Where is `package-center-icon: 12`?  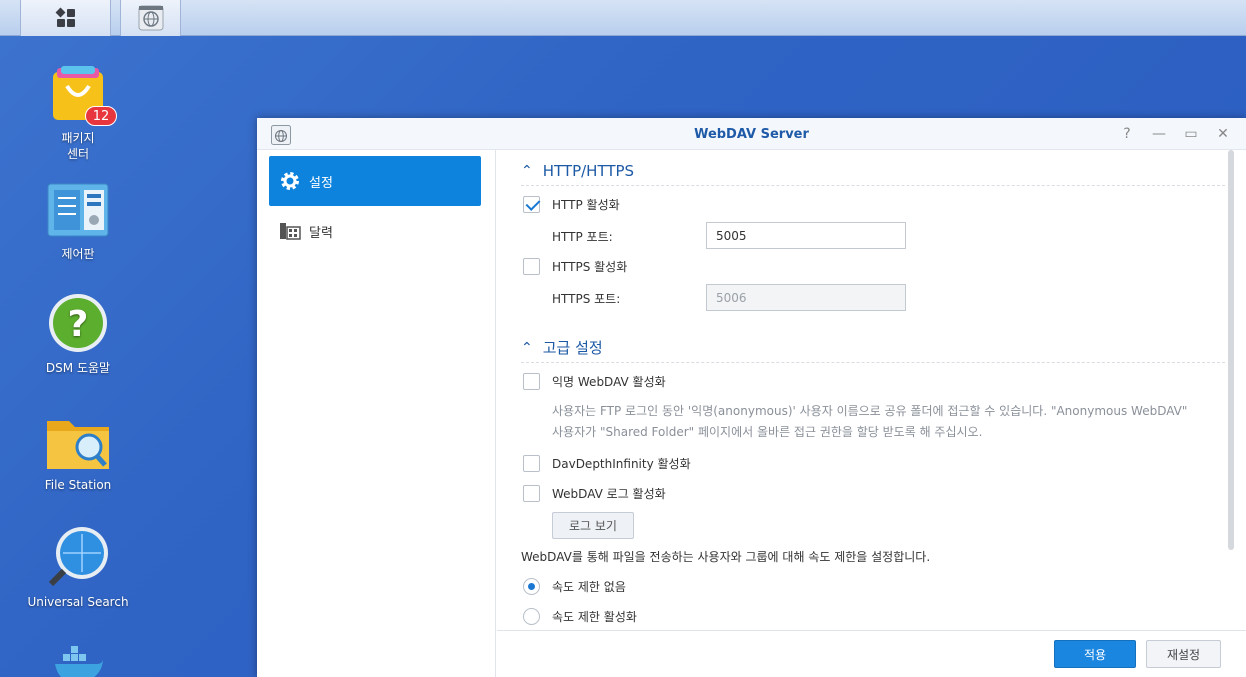
package-center-icon: 12 is located at coordinates (82, 95).